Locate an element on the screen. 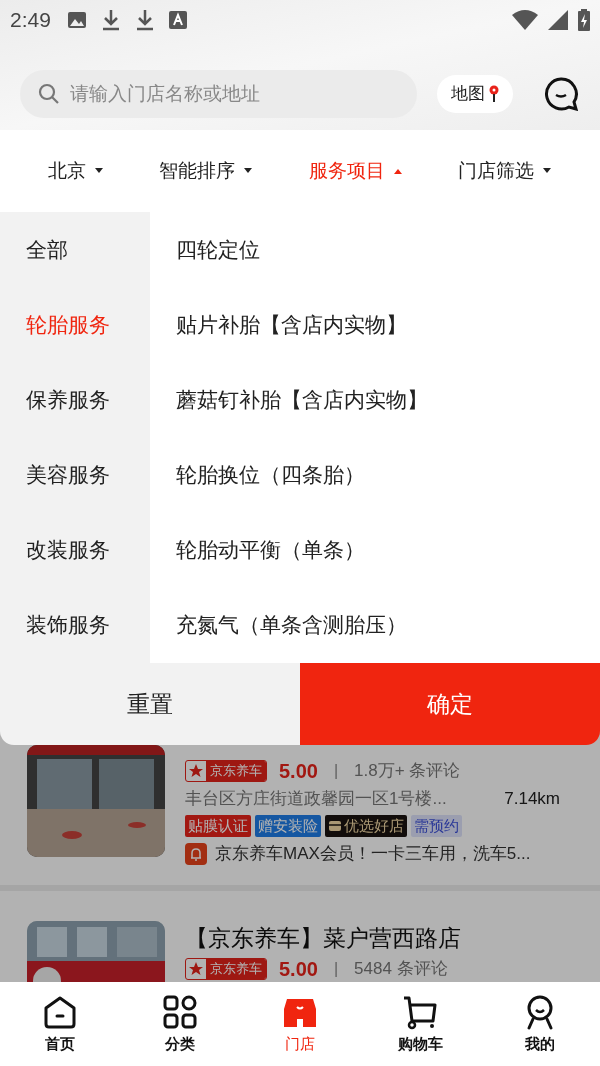 This screenshot has width=600, height=1066. category-item: 美容服务 is located at coordinates (75, 474).